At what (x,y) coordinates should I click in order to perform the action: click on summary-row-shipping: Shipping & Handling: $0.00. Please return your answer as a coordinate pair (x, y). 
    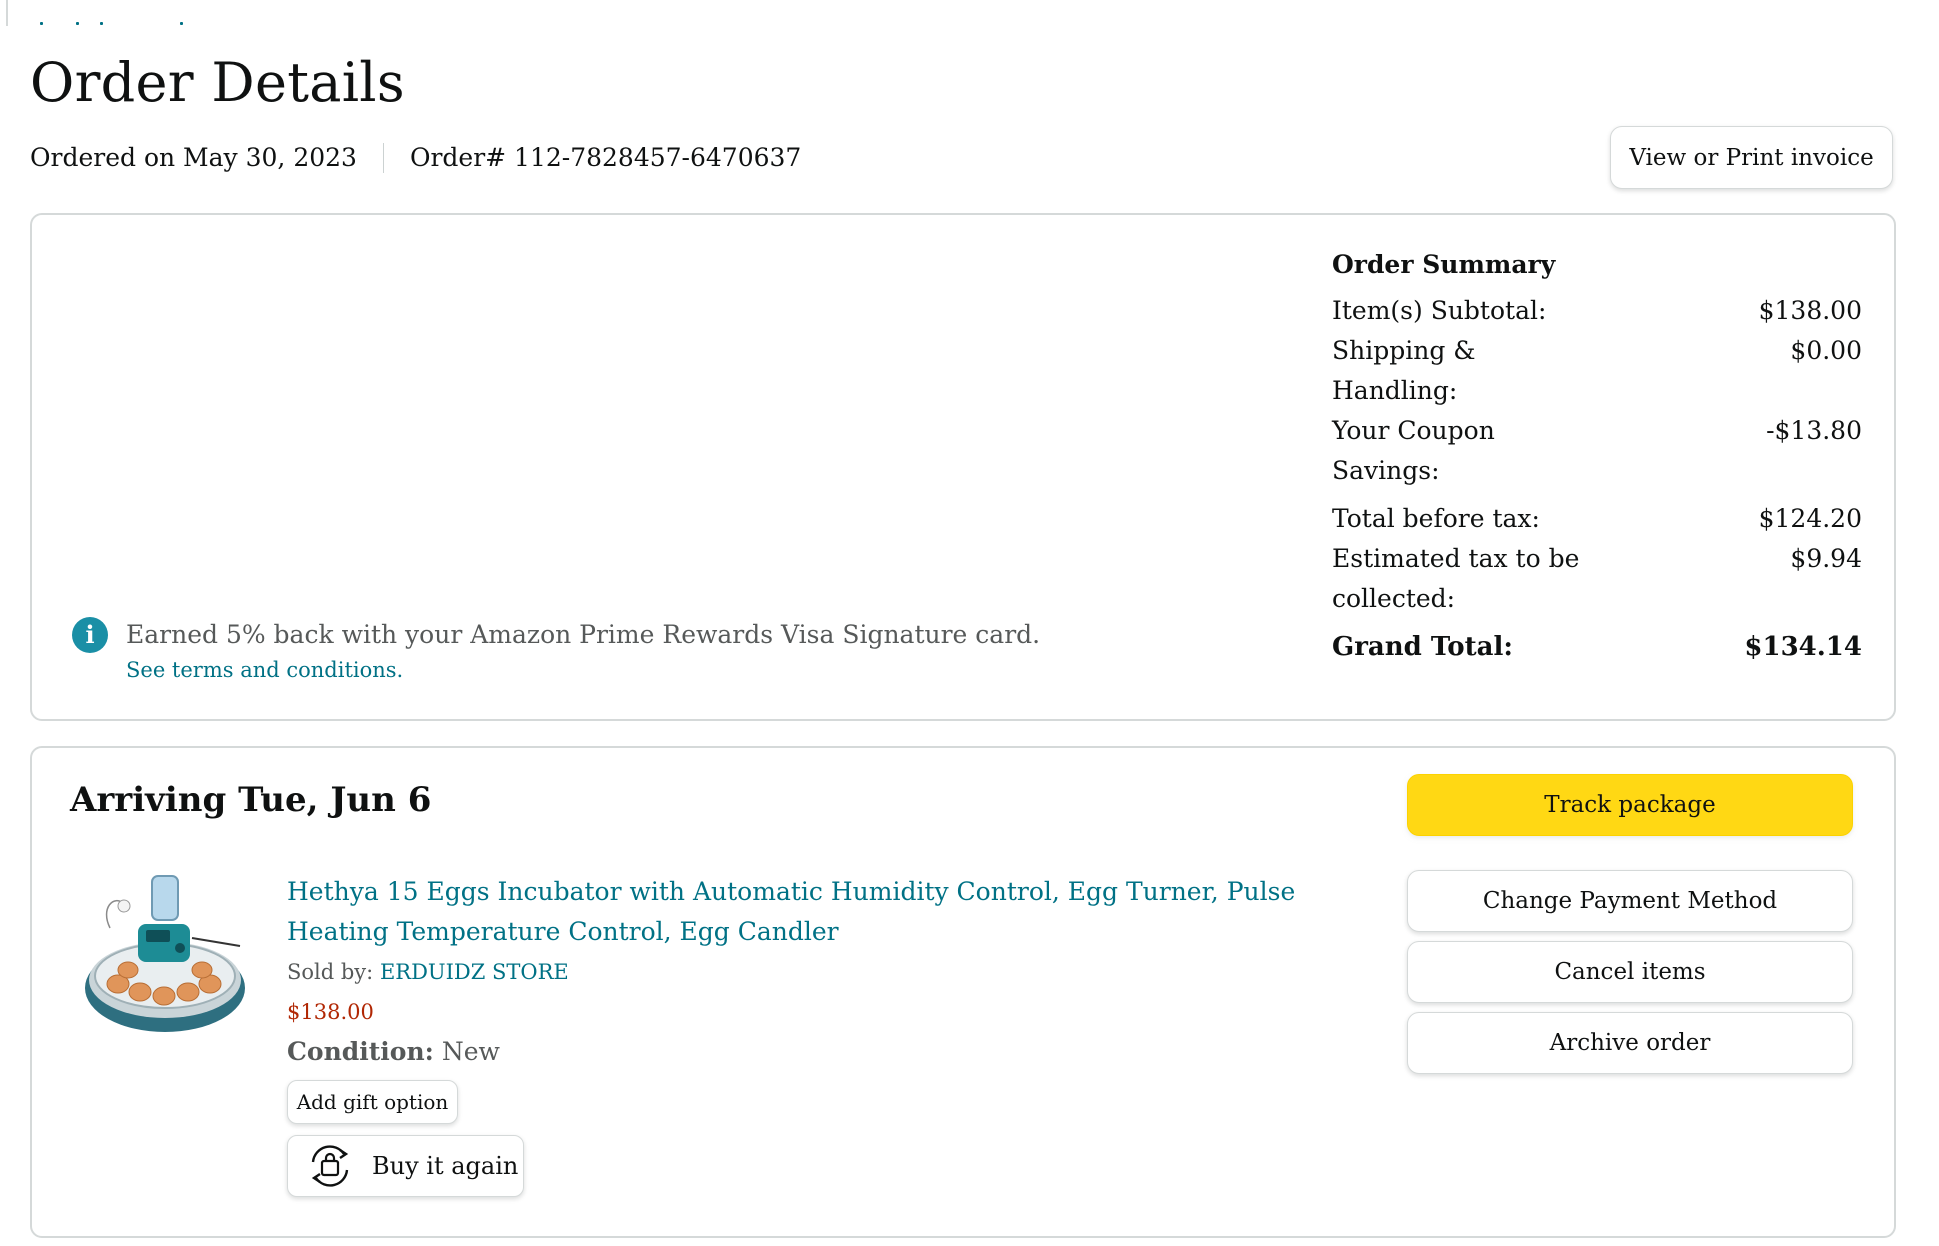
    Looking at the image, I should click on (1597, 371).